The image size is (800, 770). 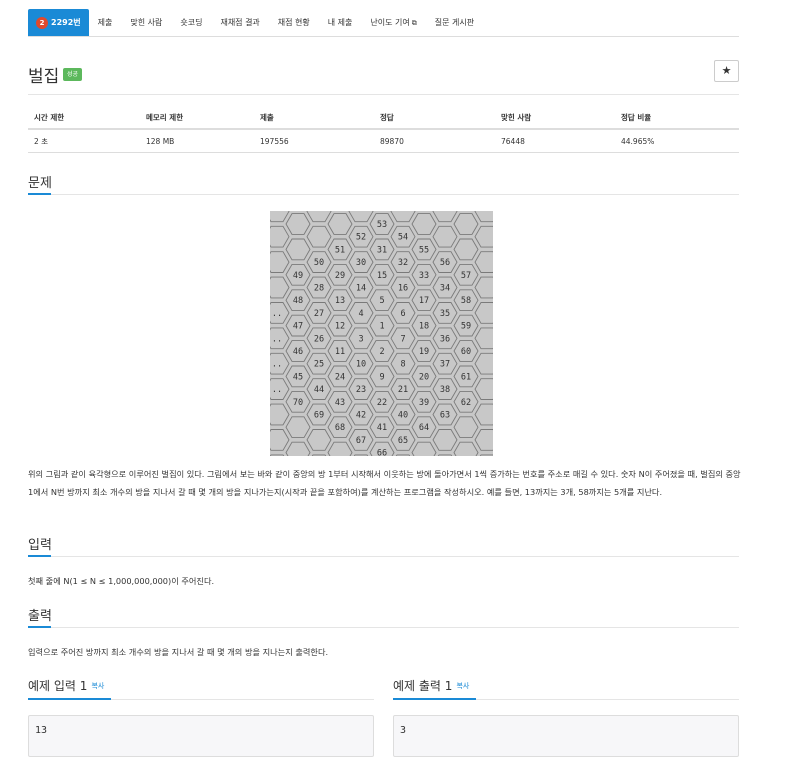 I want to click on room-number: 41, so click(x=382, y=428).